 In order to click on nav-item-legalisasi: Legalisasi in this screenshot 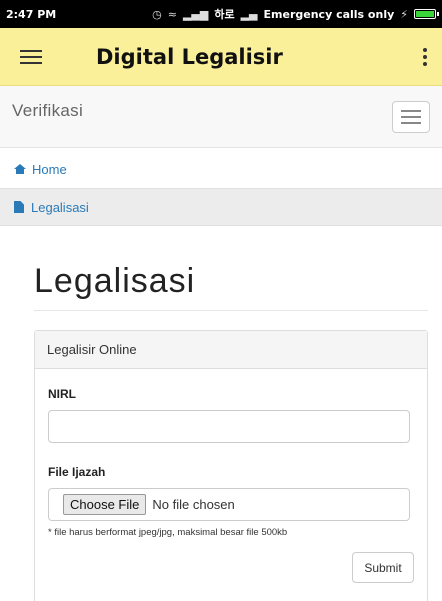, I will do `click(221, 207)`.